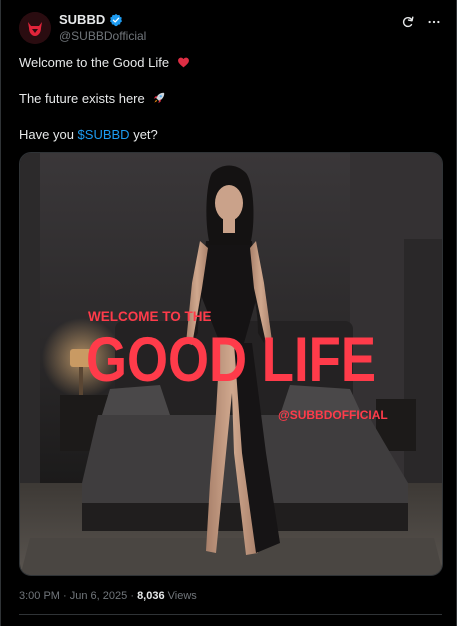  What do you see at coordinates (434, 22) in the screenshot?
I see `more-dots-icon` at bounding box center [434, 22].